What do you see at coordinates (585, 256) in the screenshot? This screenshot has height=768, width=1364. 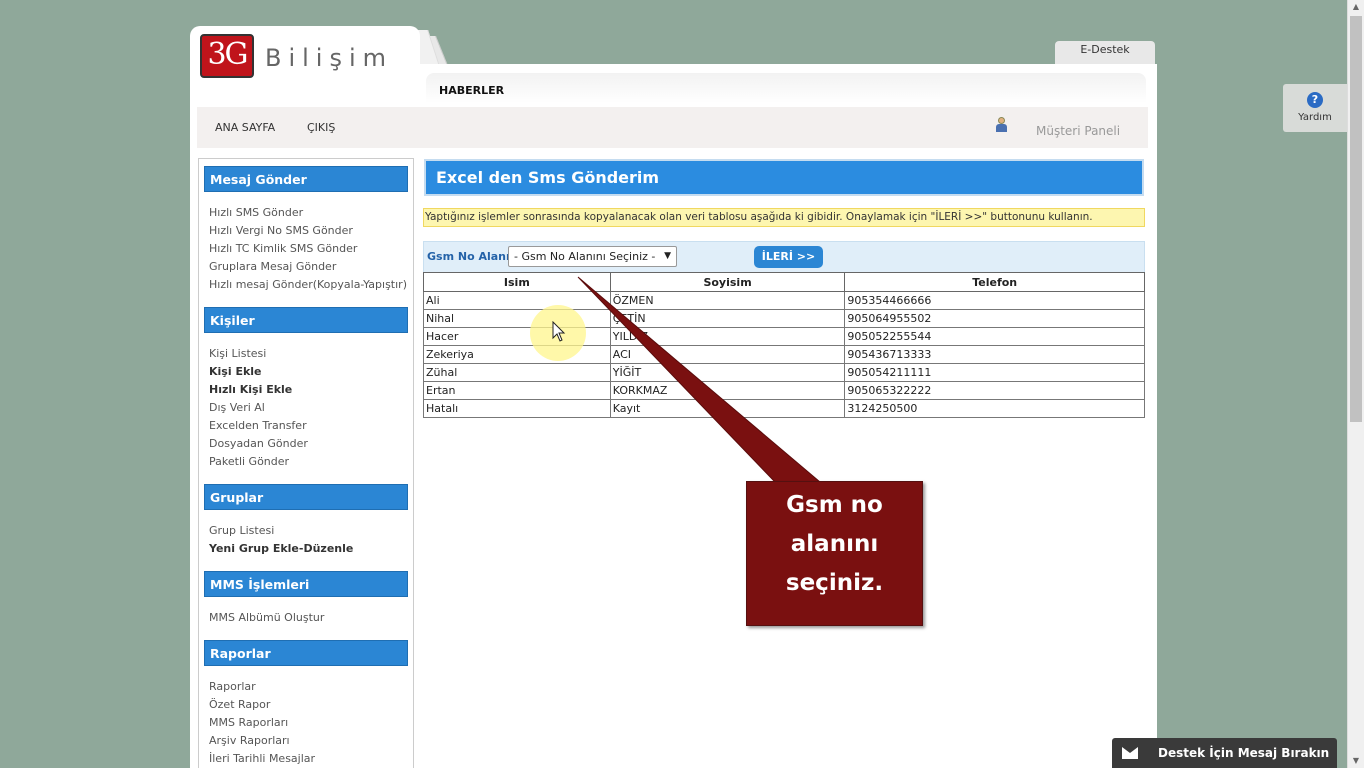 I see `gsm-select-value: - Gsm No Alanını Seçiniz -` at bounding box center [585, 256].